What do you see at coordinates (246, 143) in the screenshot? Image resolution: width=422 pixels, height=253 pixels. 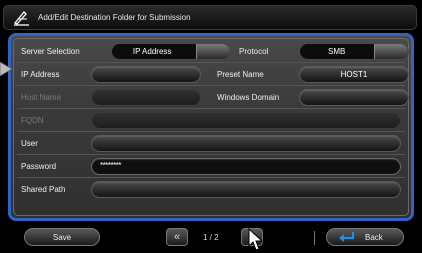 I see `user-field` at bounding box center [246, 143].